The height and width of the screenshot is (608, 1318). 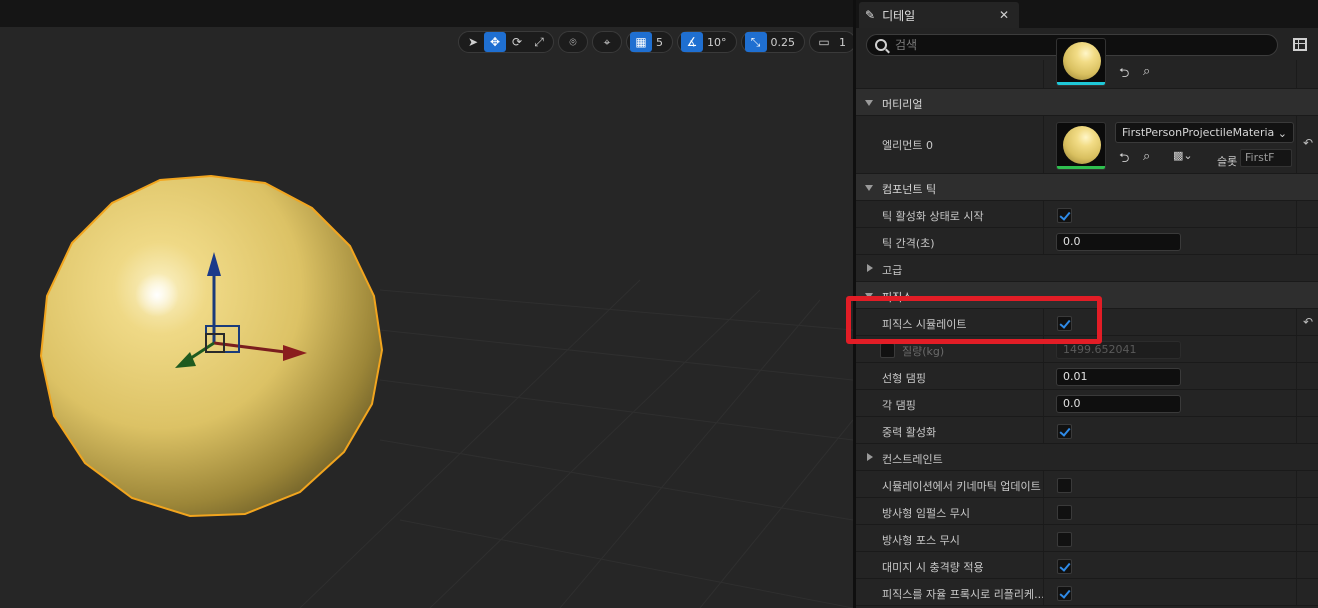 I want to click on linear-damping-row: 선형 댐핑 0.01, so click(x=1087, y=376).